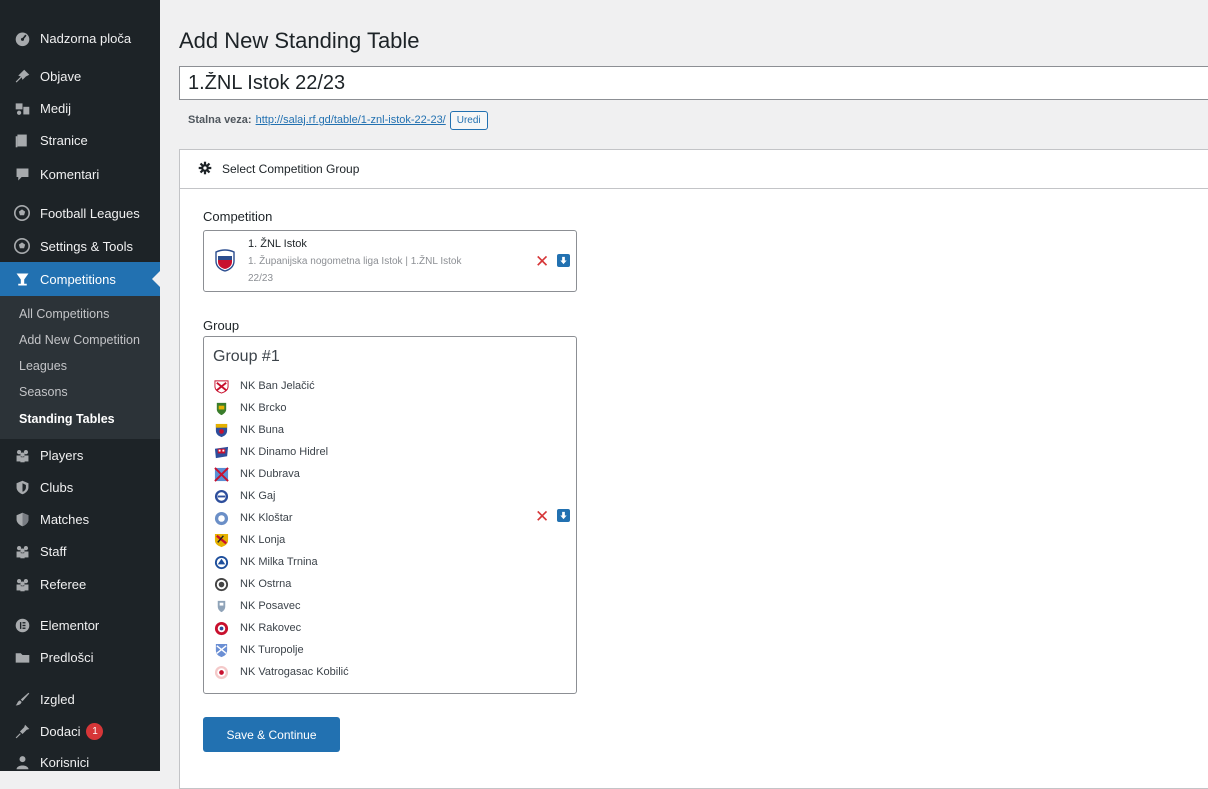  What do you see at coordinates (80, 551) in the screenshot?
I see `sidebar-item-staff: Staff` at bounding box center [80, 551].